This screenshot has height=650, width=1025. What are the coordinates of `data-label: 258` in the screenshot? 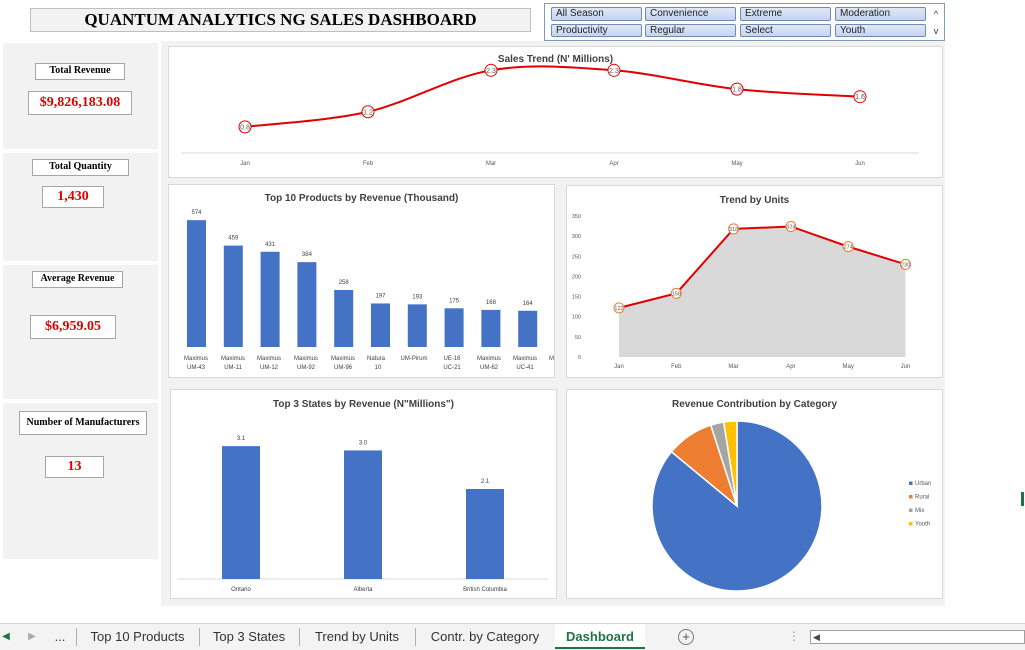 It's located at (344, 283).